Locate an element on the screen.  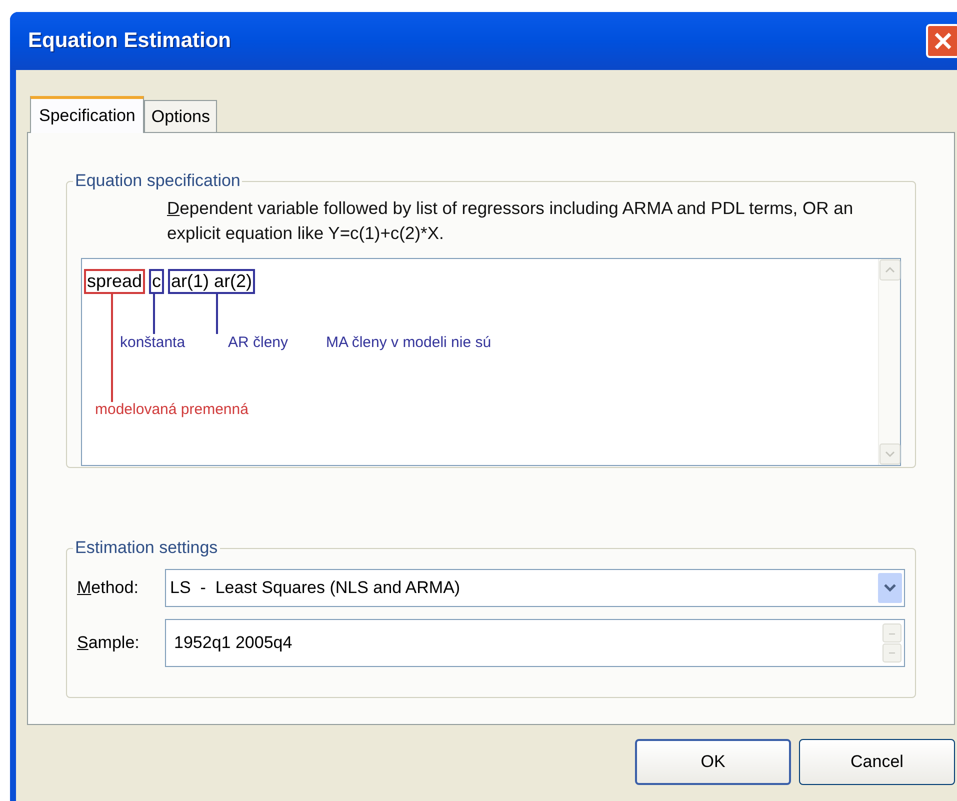
annotation-label: modelovaná premenná is located at coordinates (171, 410).